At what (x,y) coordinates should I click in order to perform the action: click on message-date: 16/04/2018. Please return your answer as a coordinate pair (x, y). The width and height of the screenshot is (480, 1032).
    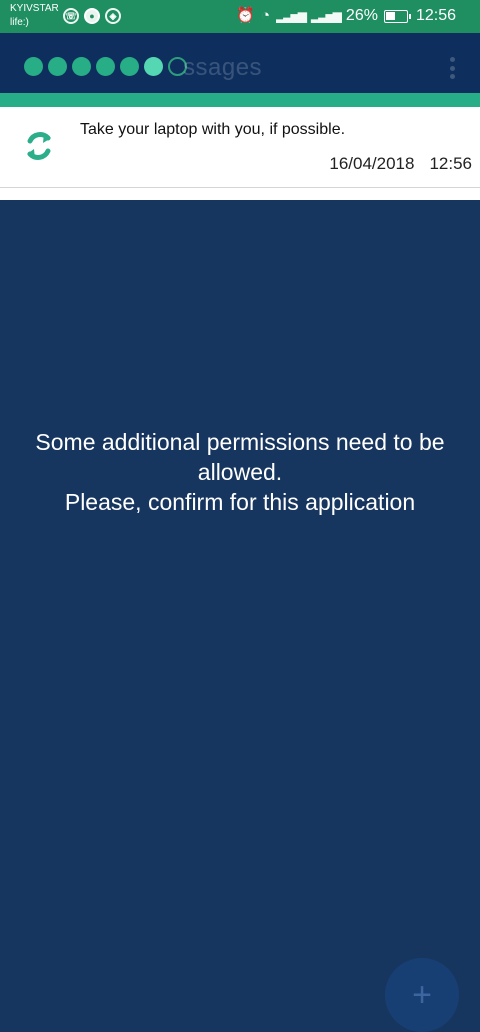
    Looking at the image, I should click on (372, 163).